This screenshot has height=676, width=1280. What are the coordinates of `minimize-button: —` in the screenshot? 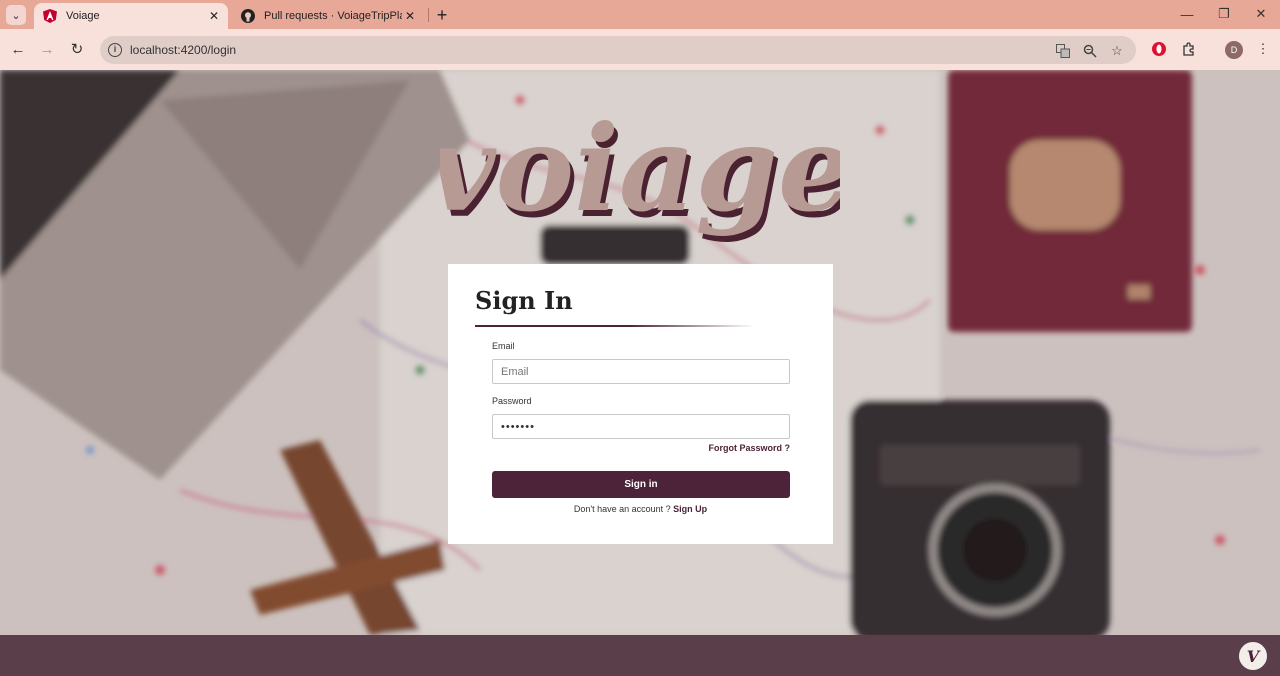 It's located at (1187, 14).